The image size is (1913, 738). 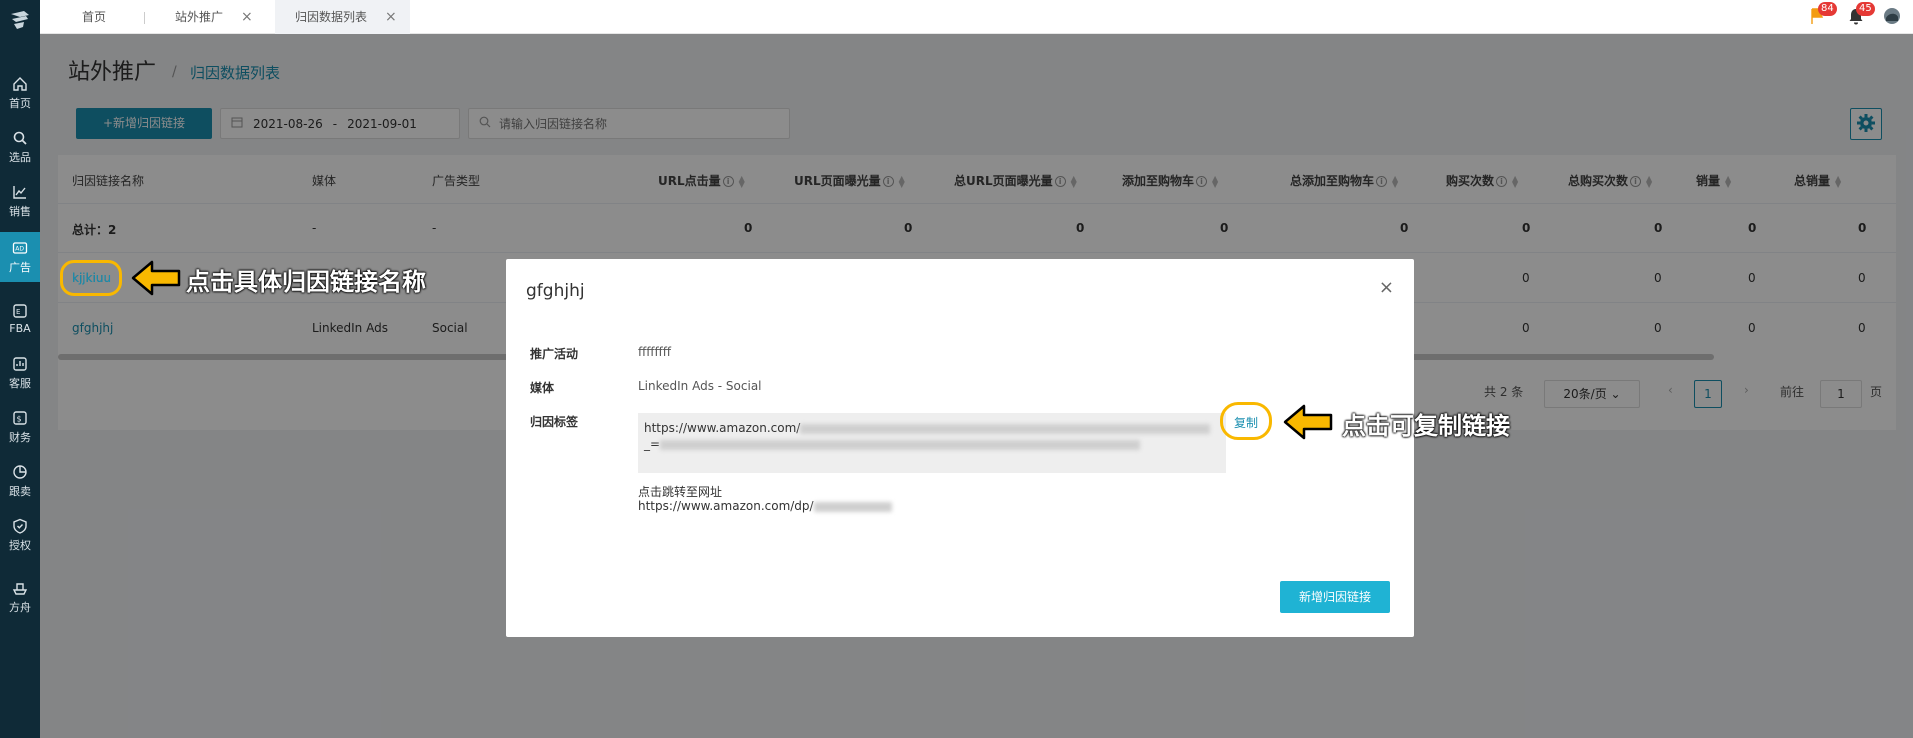 I want to click on flag-badge: 84, so click(x=1827, y=9).